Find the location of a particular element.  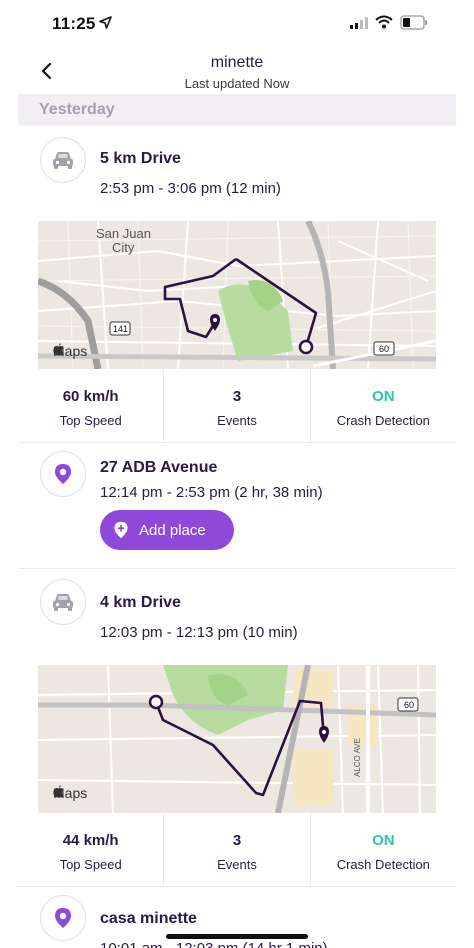

battery-icon is located at coordinates (413, 22).